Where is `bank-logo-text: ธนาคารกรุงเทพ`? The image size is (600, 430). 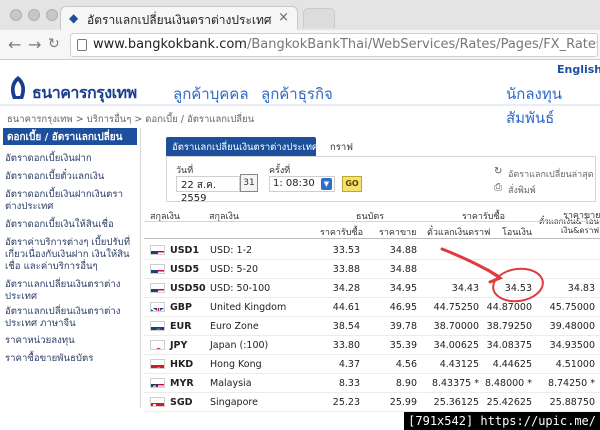
bank-logo-text: ธนาคารกรุงเทพ is located at coordinates (84, 93).